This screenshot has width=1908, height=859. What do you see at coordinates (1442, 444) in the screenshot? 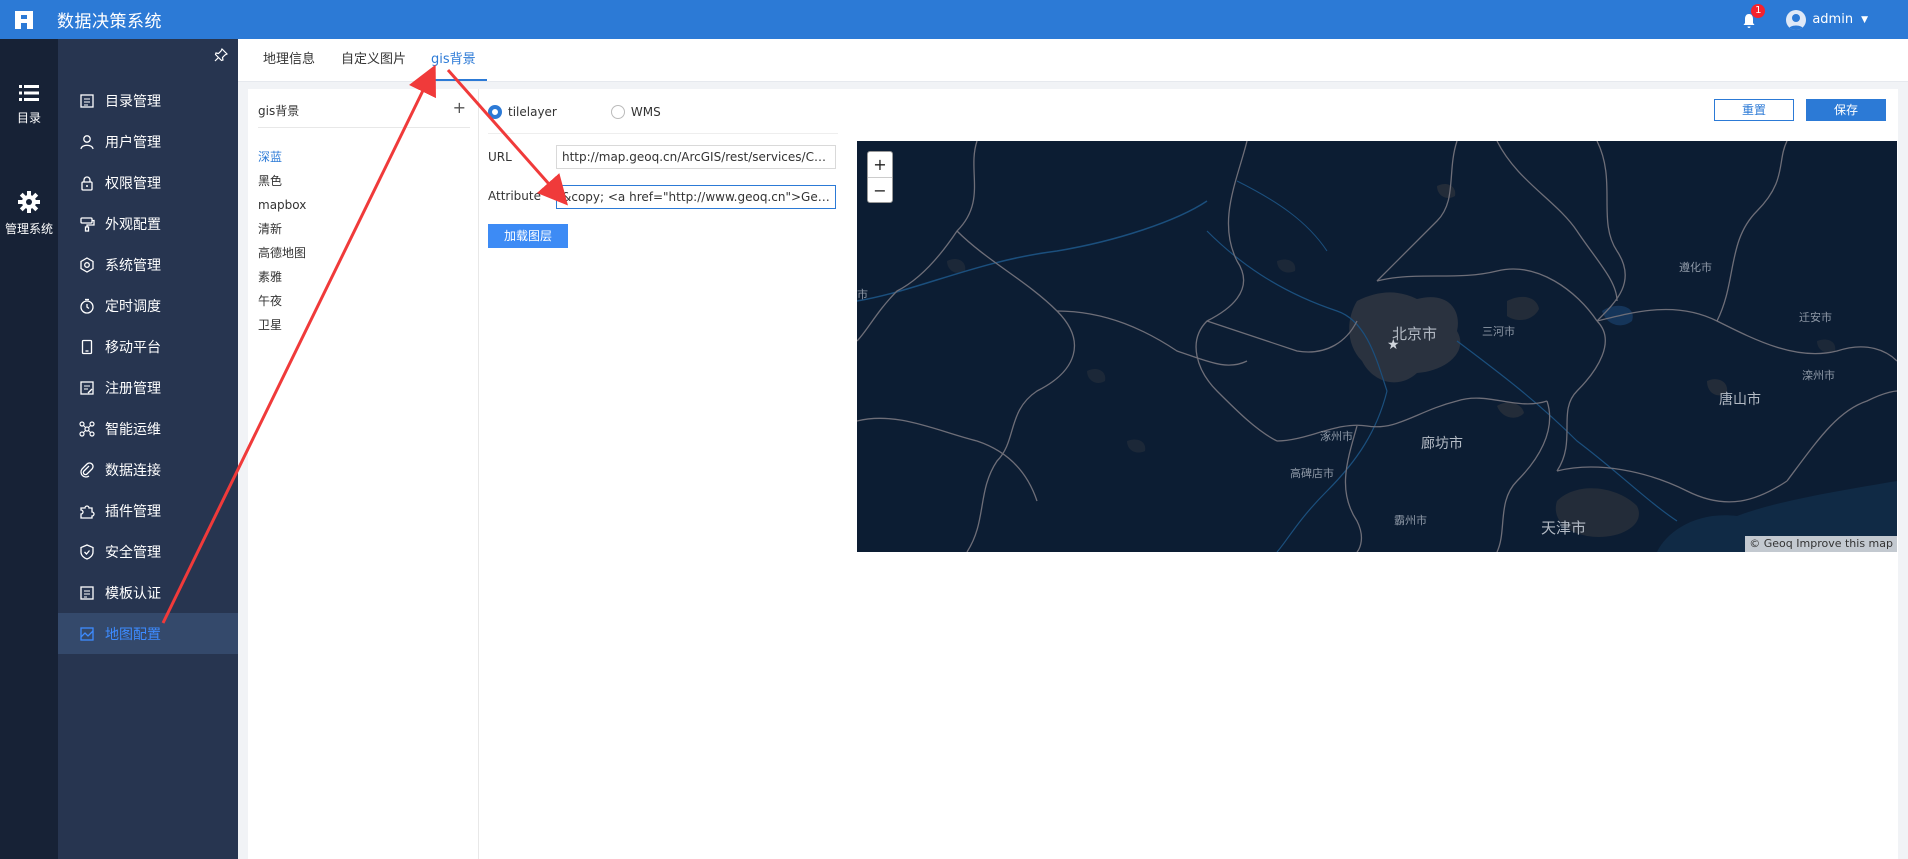
I see `city-label-langfang: 廊坊市` at bounding box center [1442, 444].